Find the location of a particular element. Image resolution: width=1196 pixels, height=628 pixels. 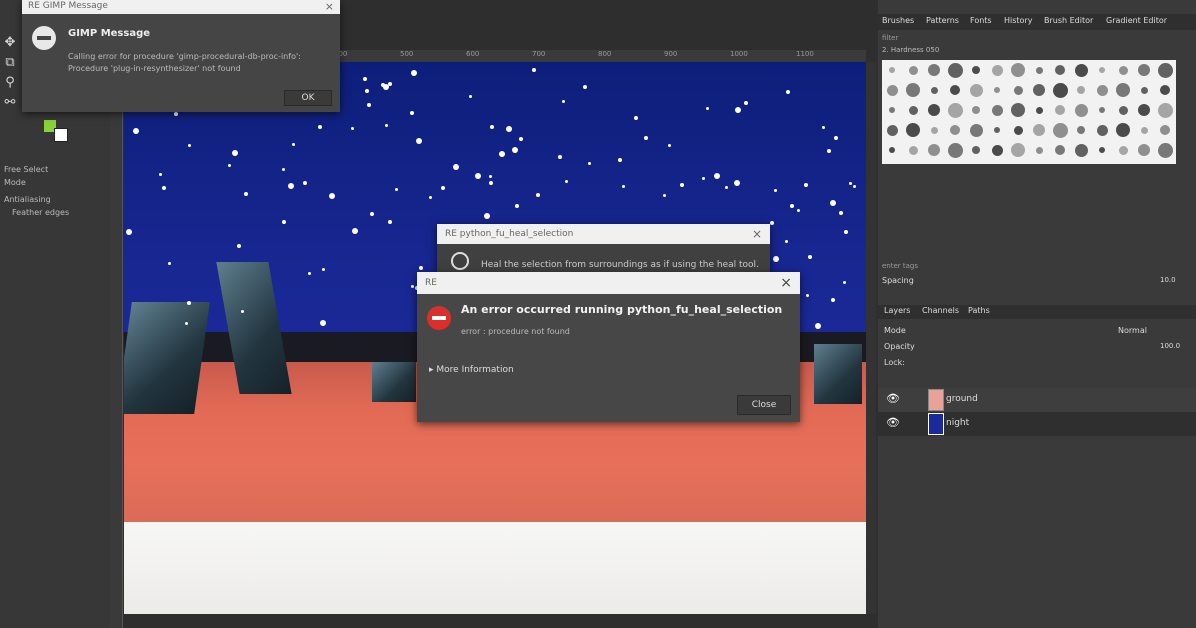

tab-history: History is located at coordinates (1018, 20).